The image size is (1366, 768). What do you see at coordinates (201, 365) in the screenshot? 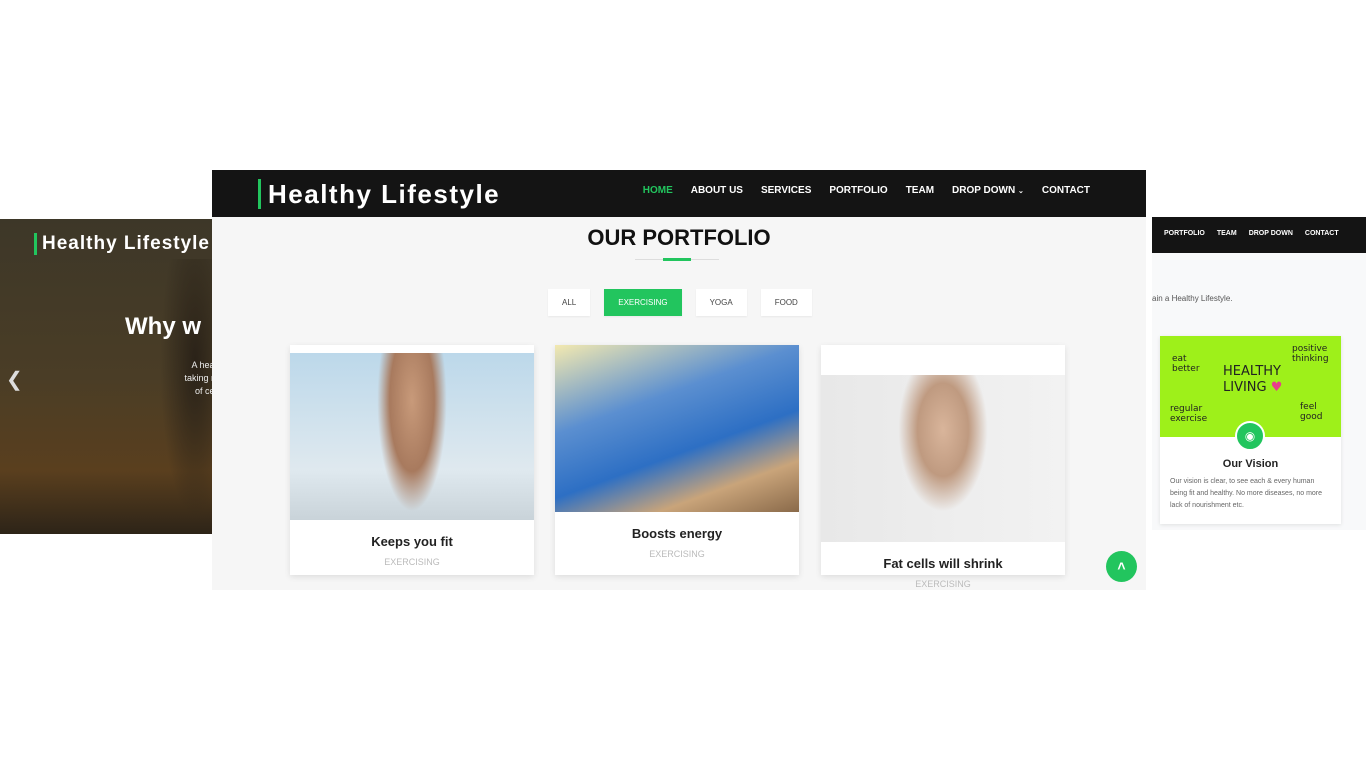
I see `hero-line: A healthy lifestyl` at bounding box center [201, 365].